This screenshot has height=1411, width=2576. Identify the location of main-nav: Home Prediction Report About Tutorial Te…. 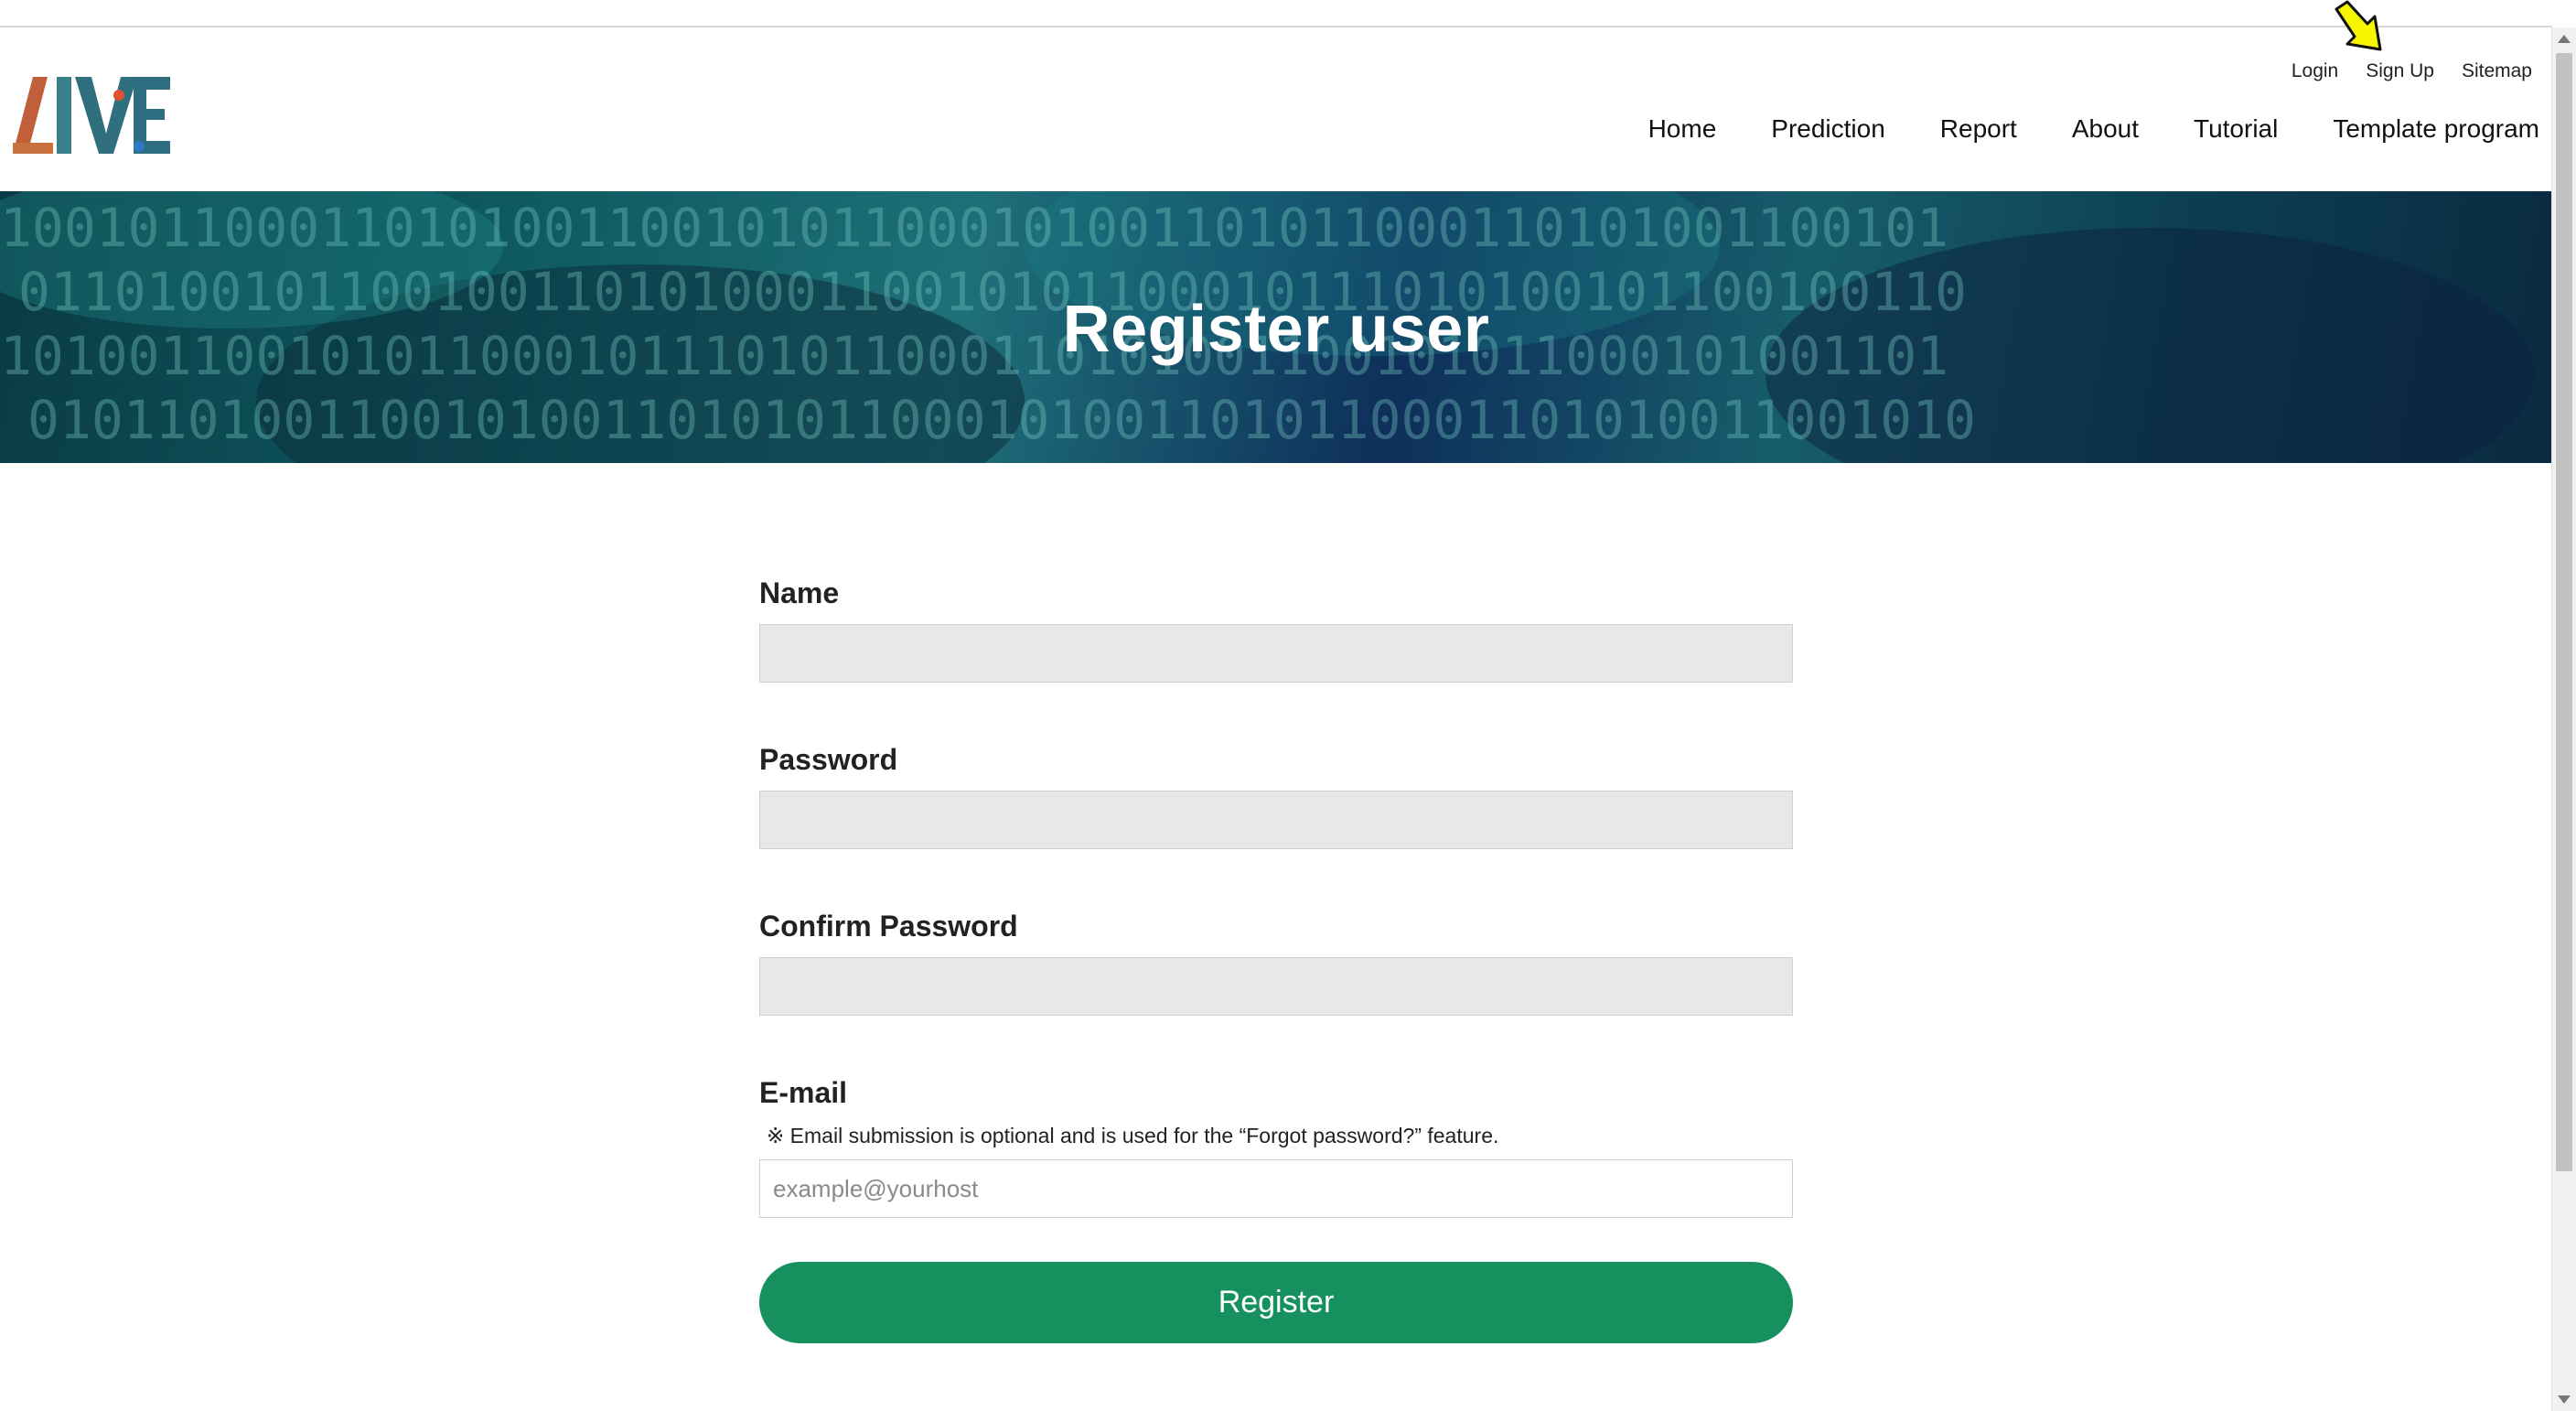
(2093, 129).